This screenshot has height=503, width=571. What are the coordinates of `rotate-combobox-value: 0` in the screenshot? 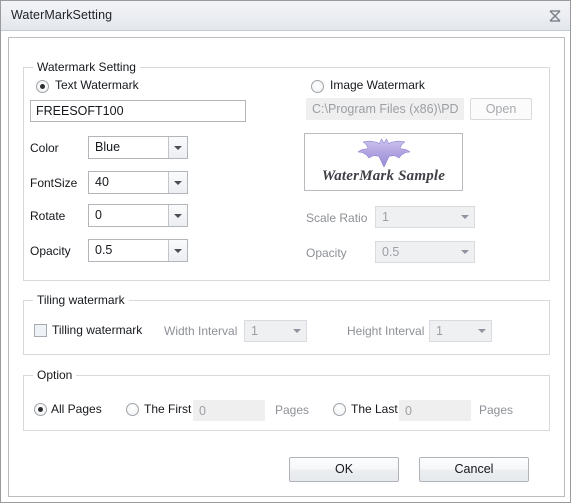 It's located at (98, 215).